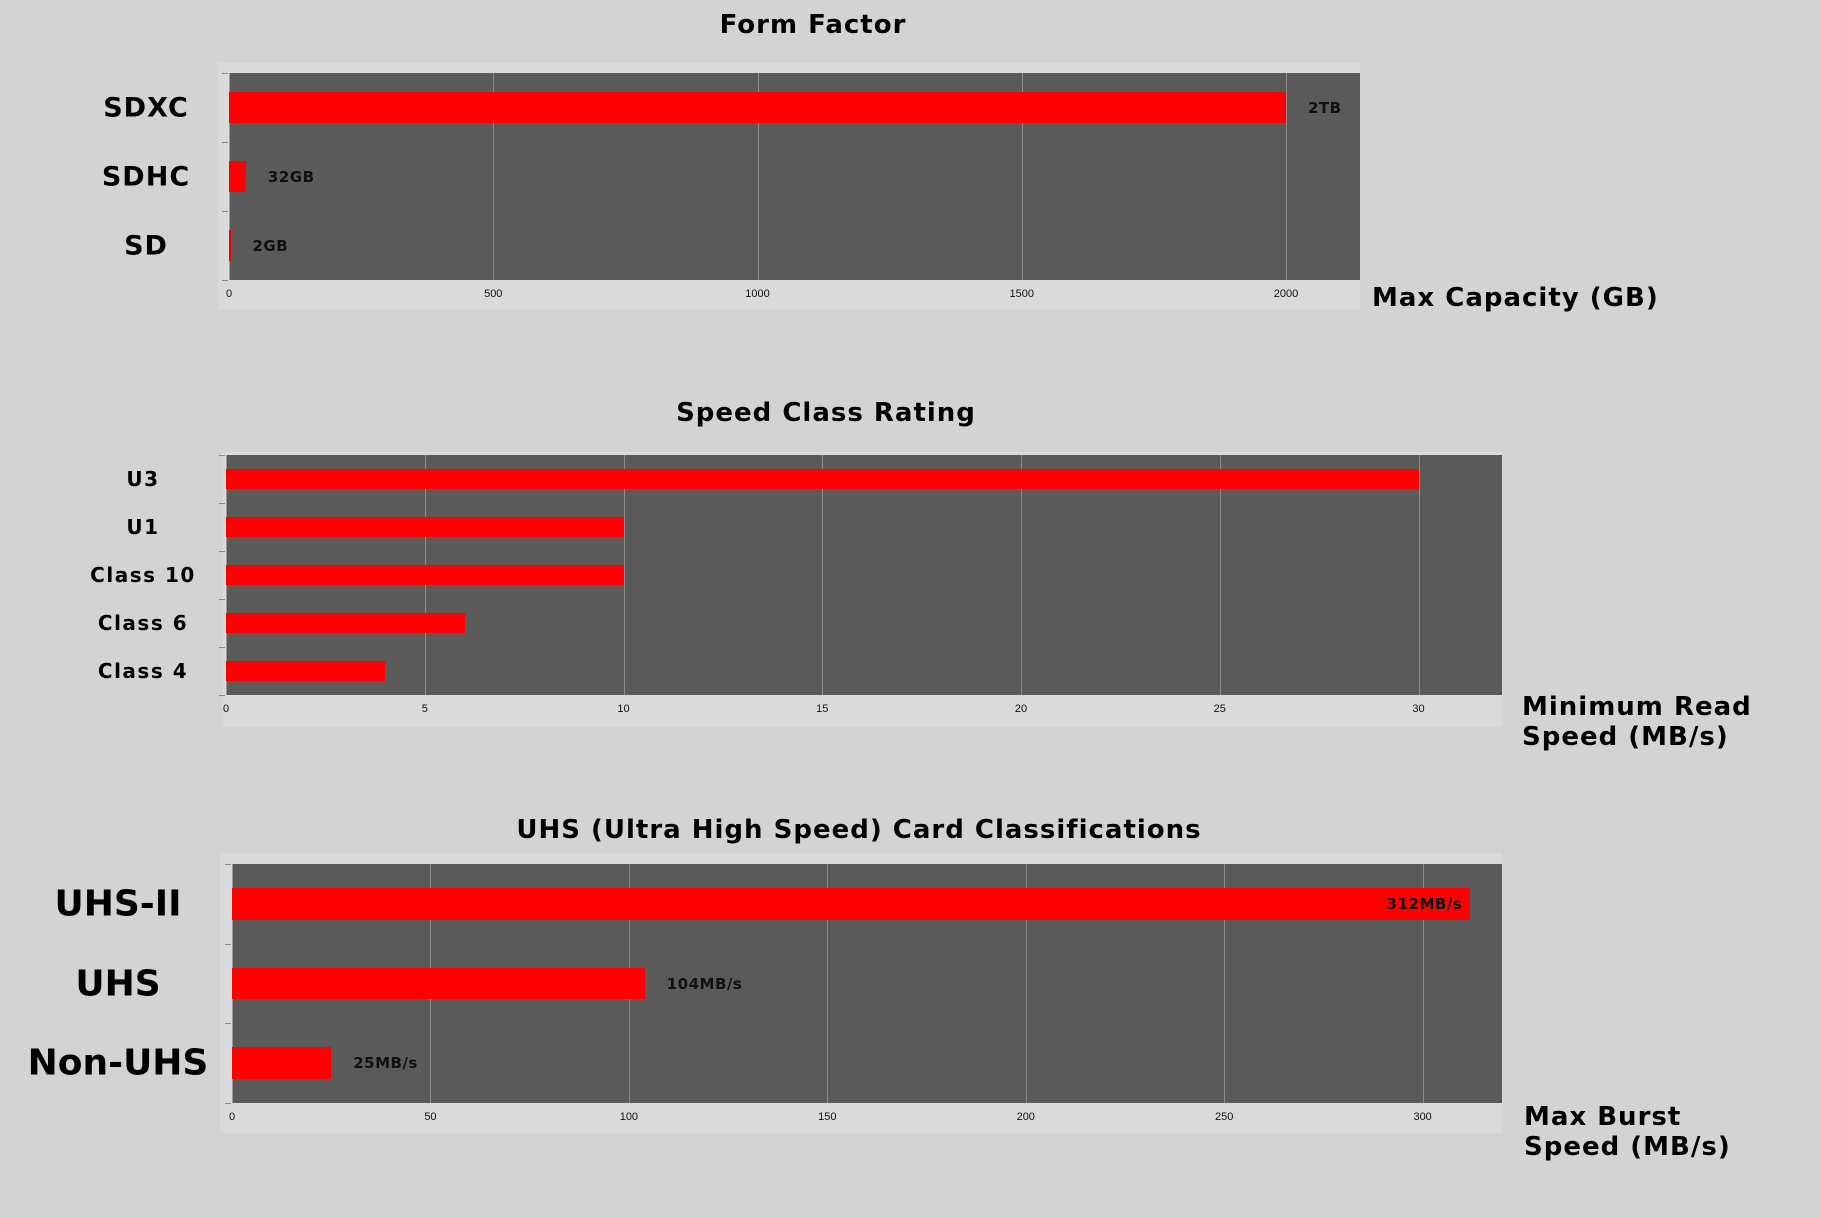 The width and height of the screenshot is (1821, 1218). Describe the element at coordinates (1224, 1117) in the screenshot. I see `x-tick-label: 250` at that location.